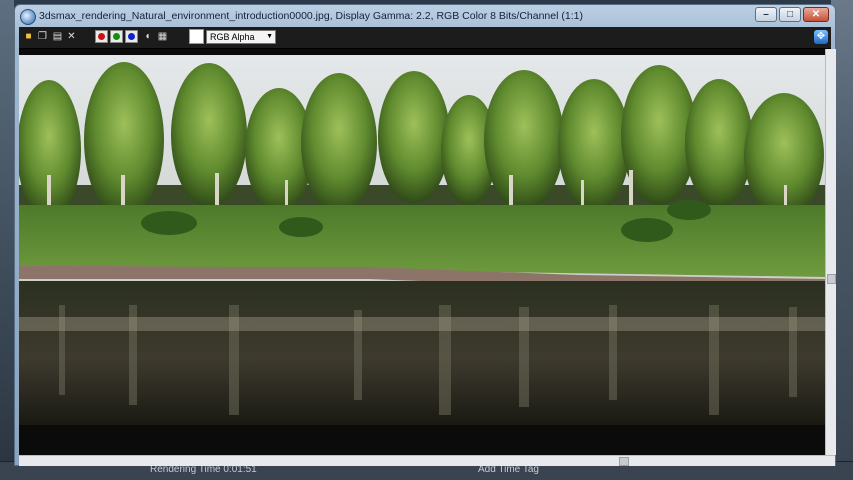 This screenshot has width=853, height=480. I want to click on red-channel-button, so click(101, 36).